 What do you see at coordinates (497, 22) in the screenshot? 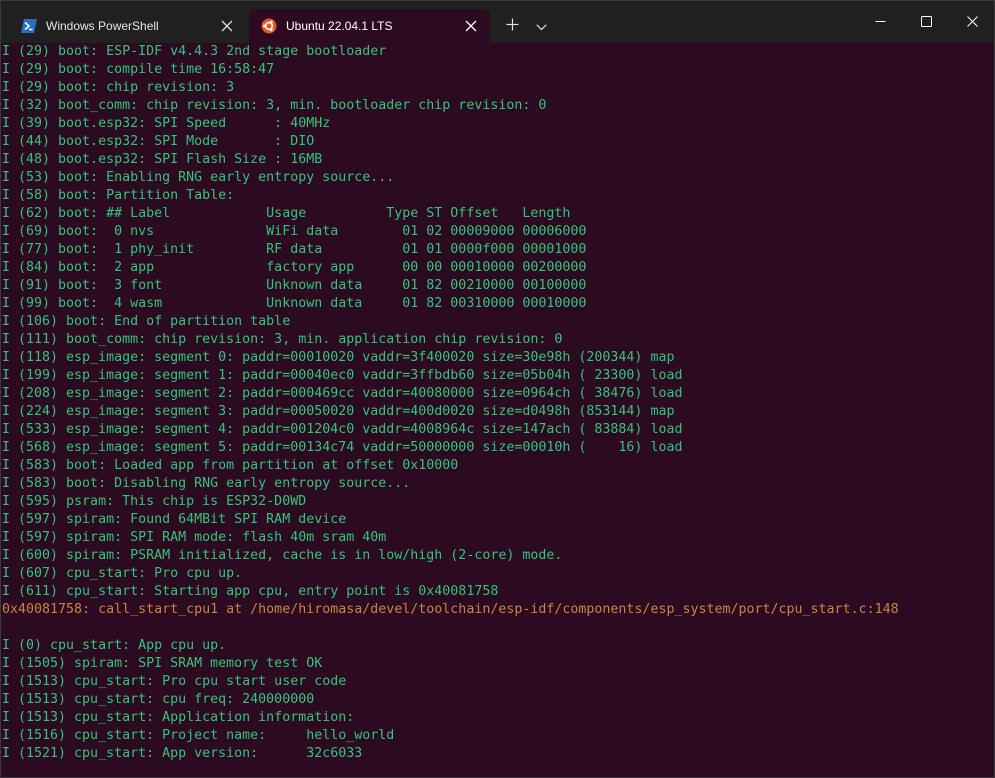
I see `tab-bar: Windows PowerShell Ubuntu 22.04.1 LTS` at bounding box center [497, 22].